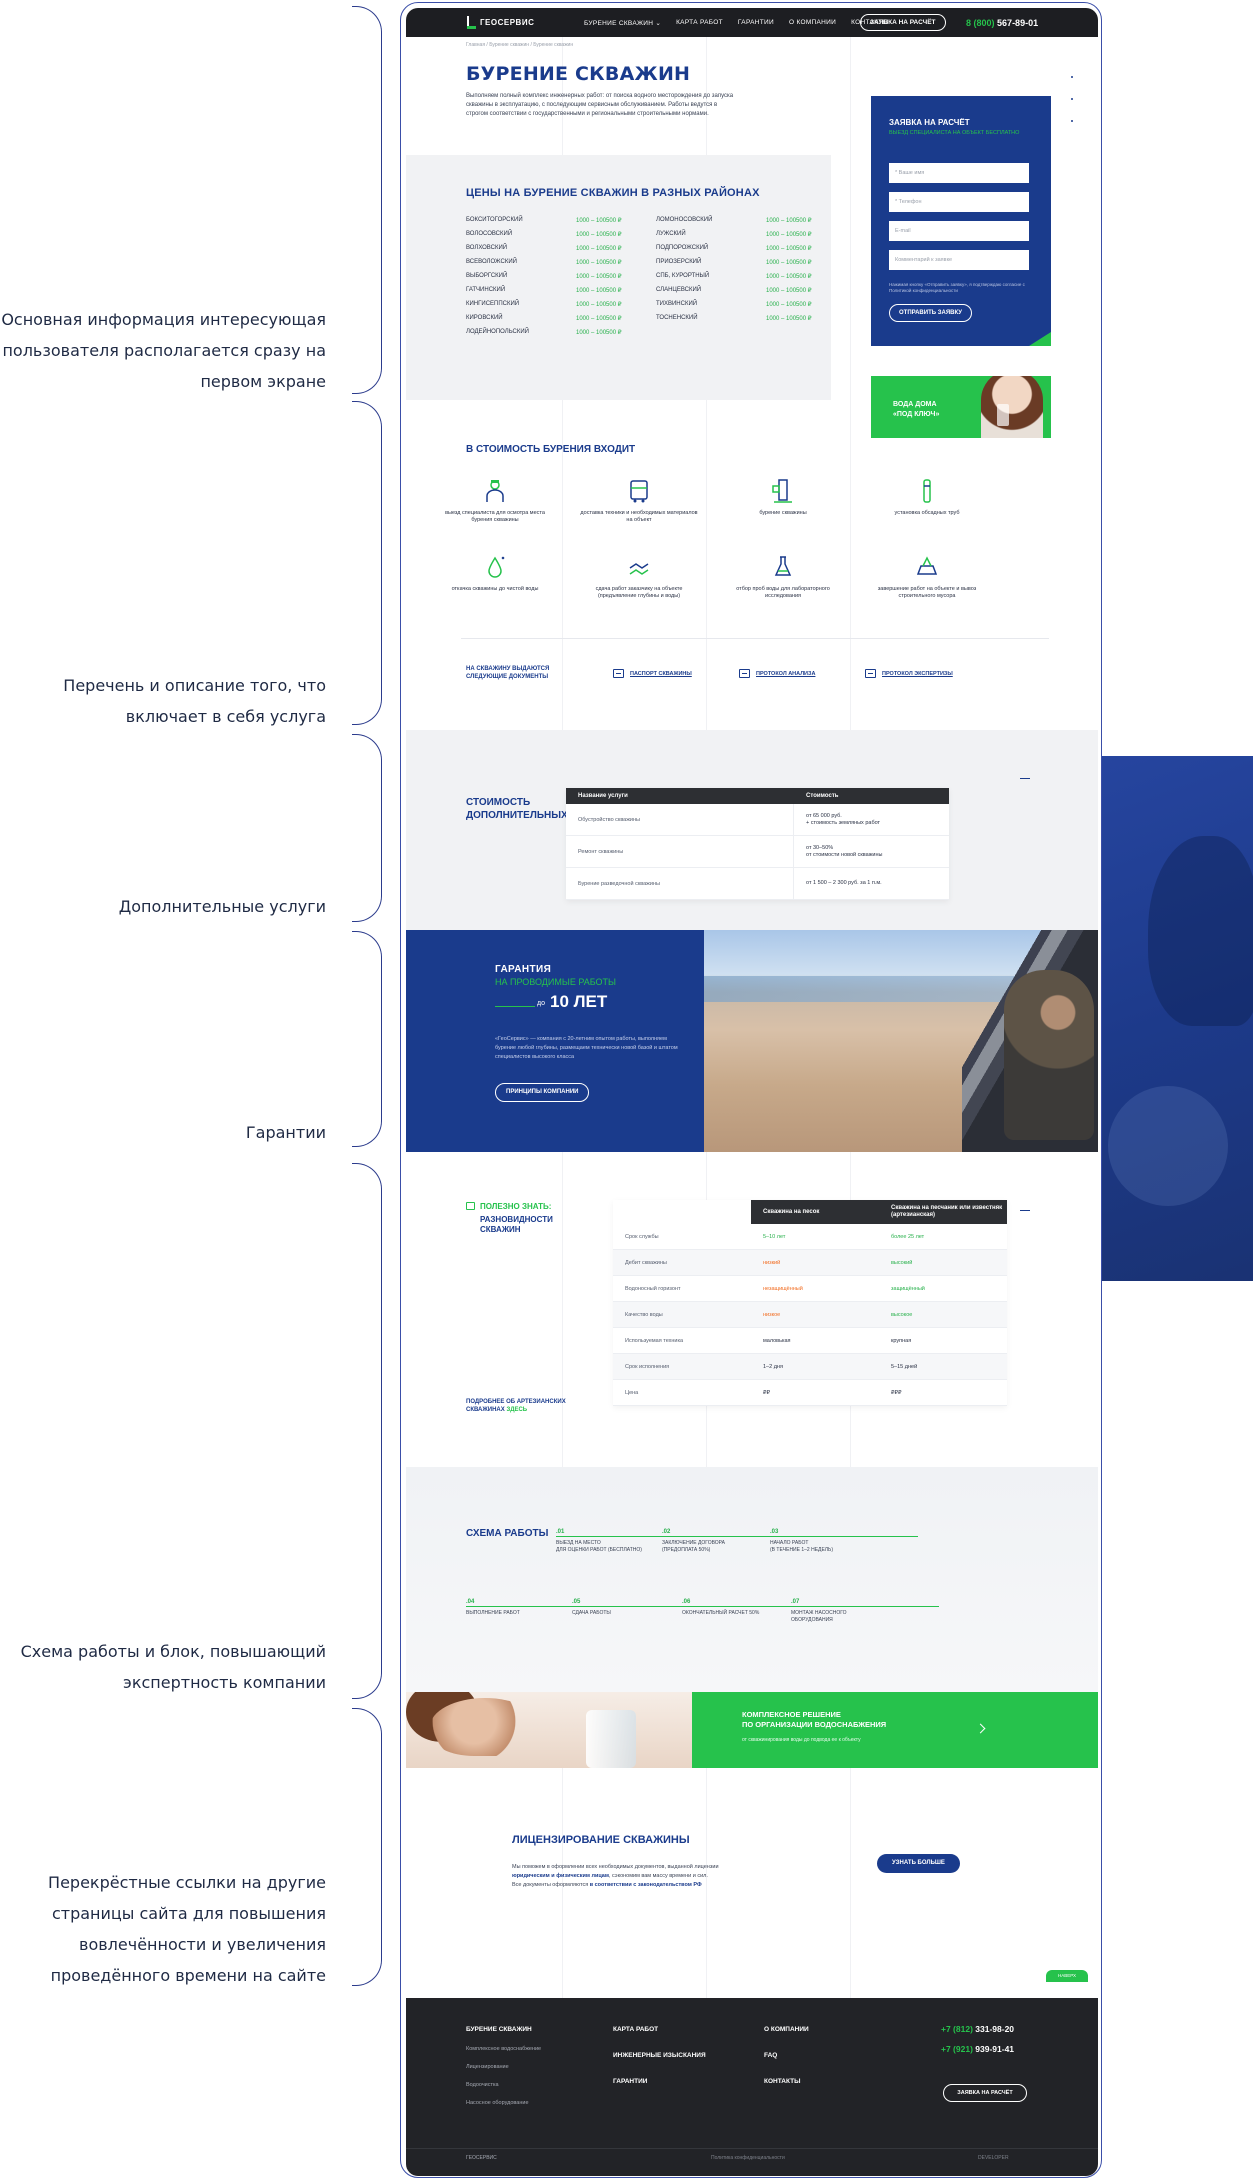  I want to click on chevron-right-icon, so click(980, 1728).